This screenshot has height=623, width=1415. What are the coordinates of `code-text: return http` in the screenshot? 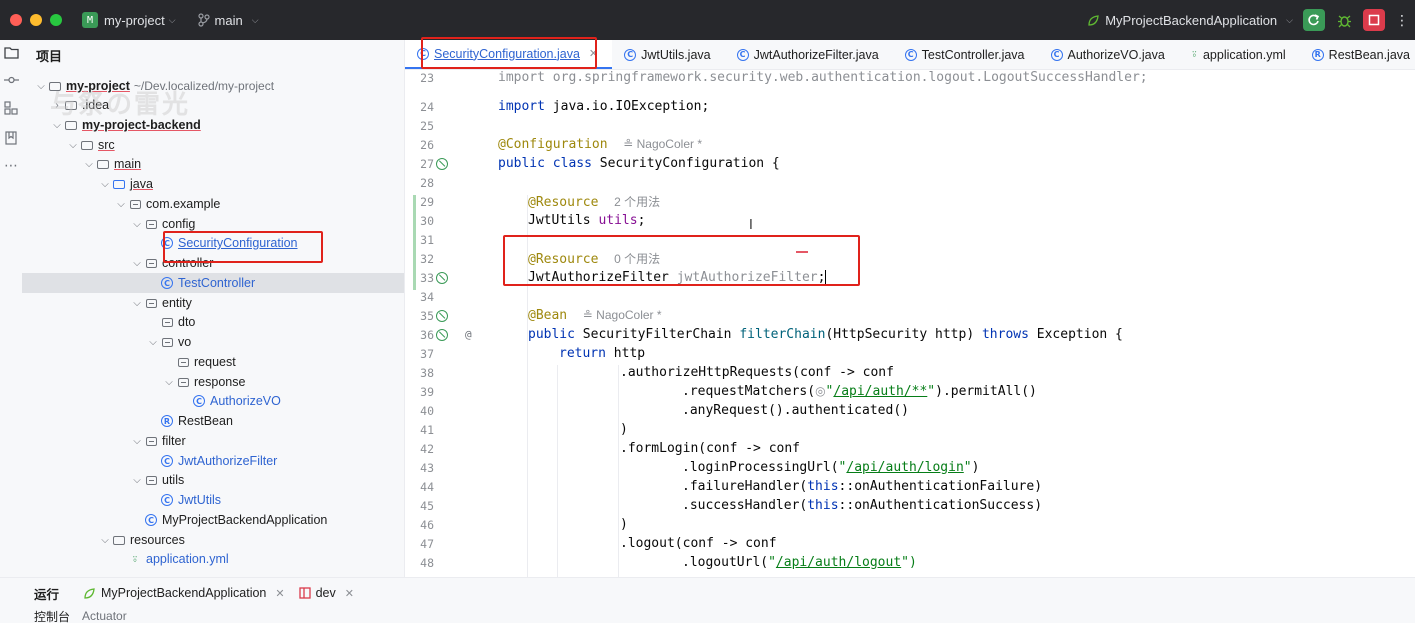 It's located at (602, 353).